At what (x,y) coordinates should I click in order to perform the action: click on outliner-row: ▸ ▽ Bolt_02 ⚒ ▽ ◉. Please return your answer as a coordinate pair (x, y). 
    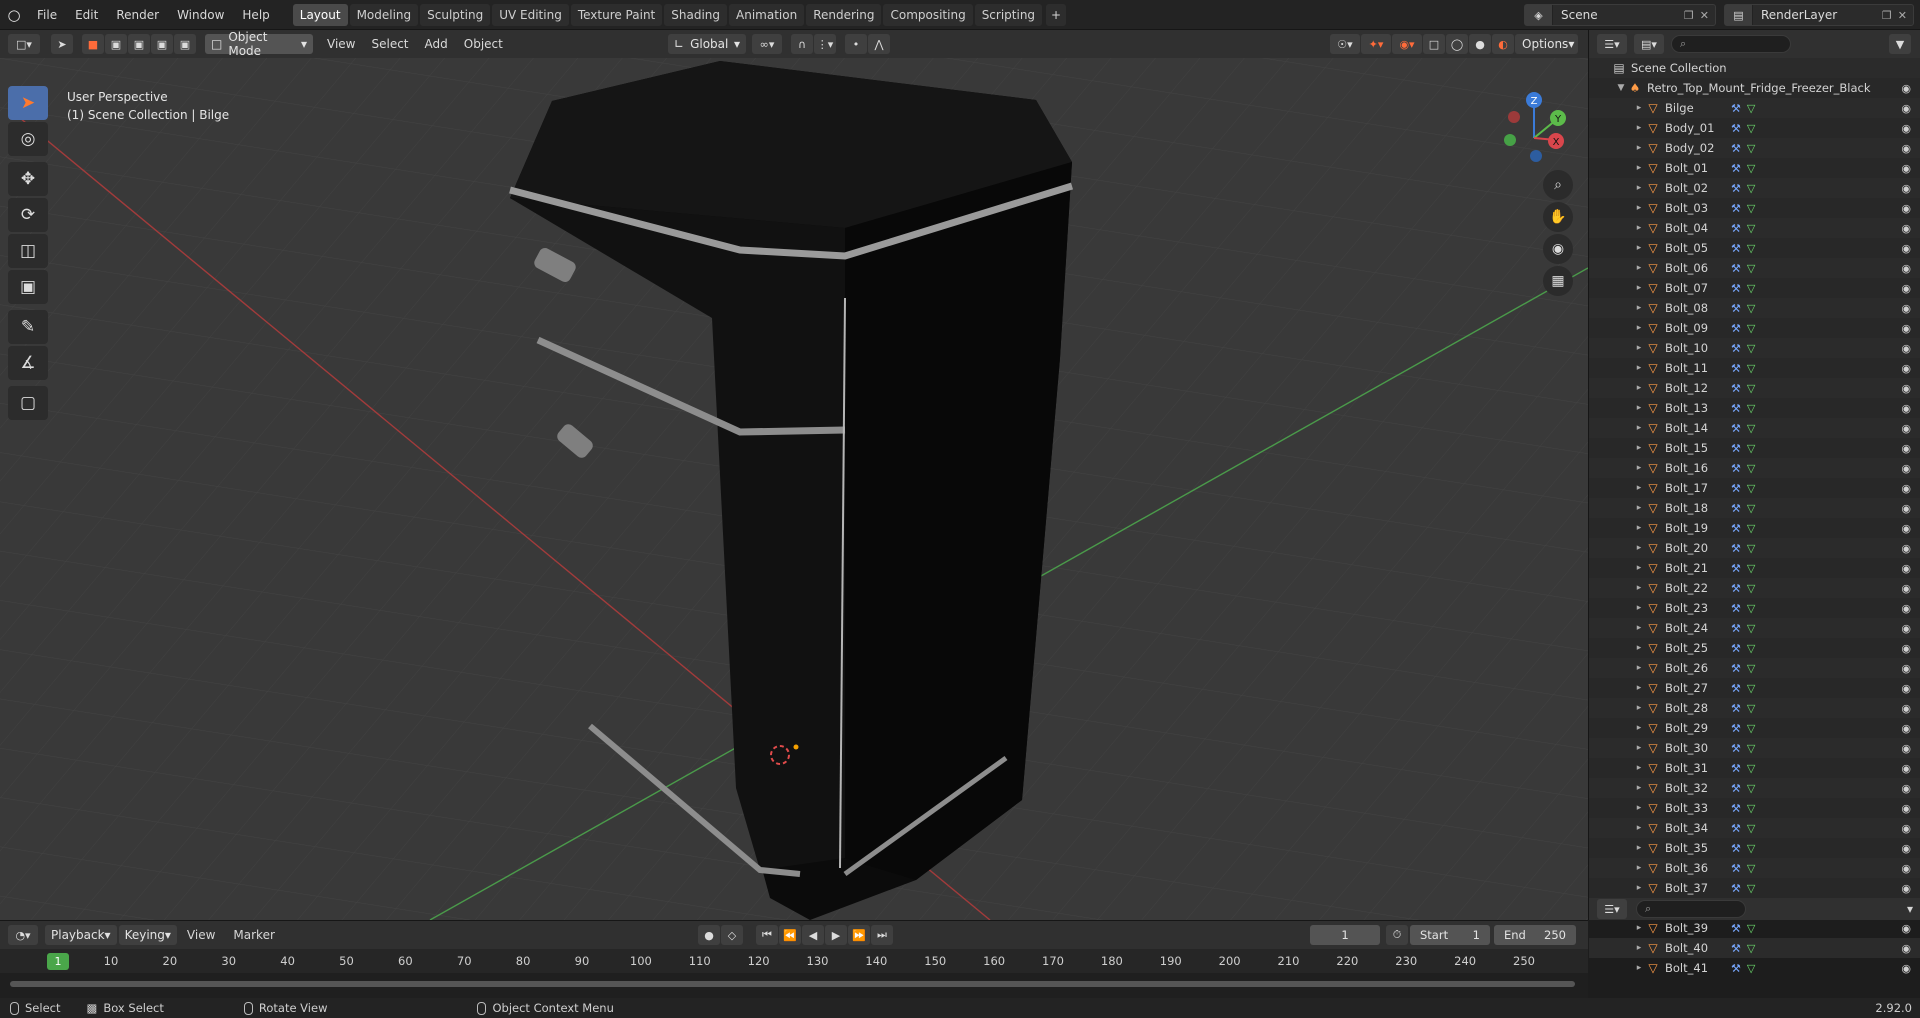
    Looking at the image, I should click on (1754, 188).